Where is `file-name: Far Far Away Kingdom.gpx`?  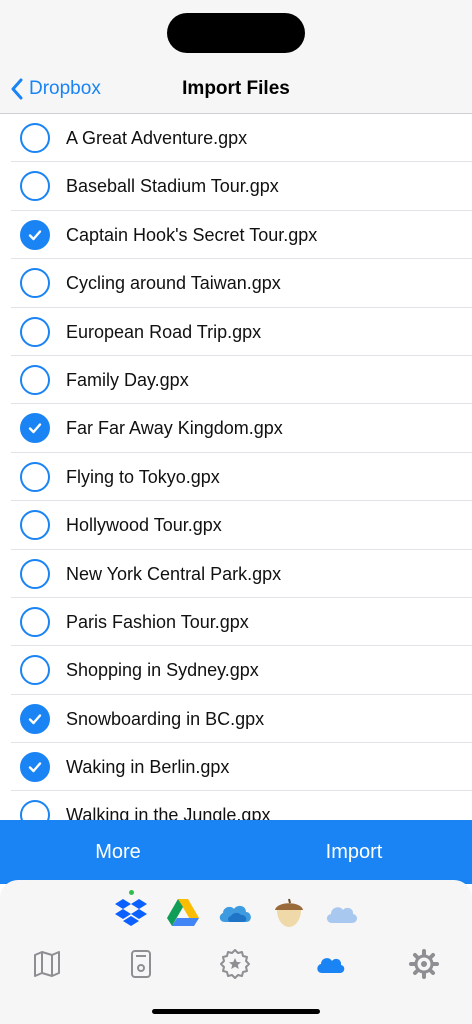
file-name: Far Far Away Kingdom.gpx is located at coordinates (174, 428).